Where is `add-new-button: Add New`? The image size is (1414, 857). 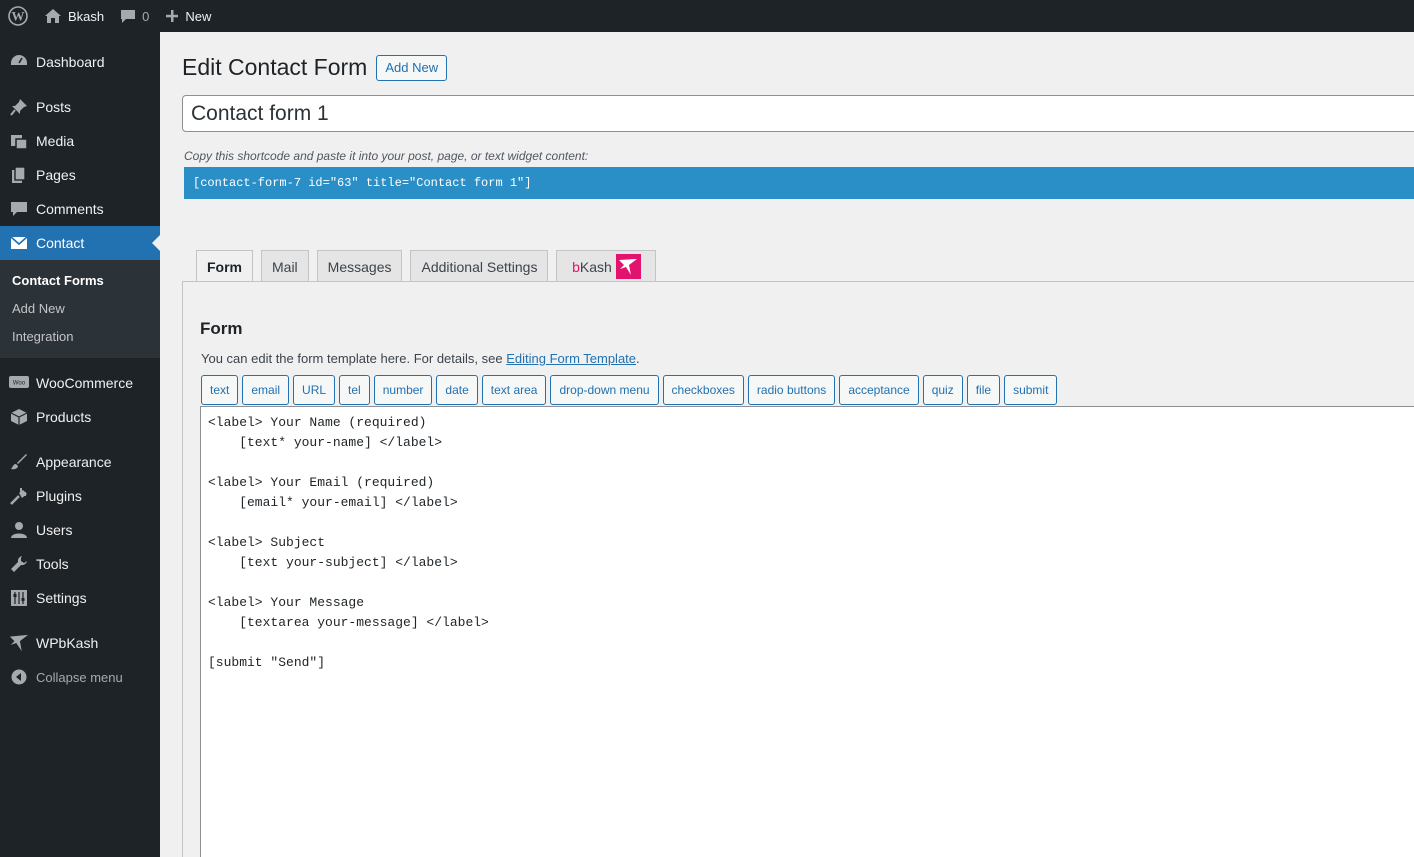
add-new-button: Add New is located at coordinates (412, 67).